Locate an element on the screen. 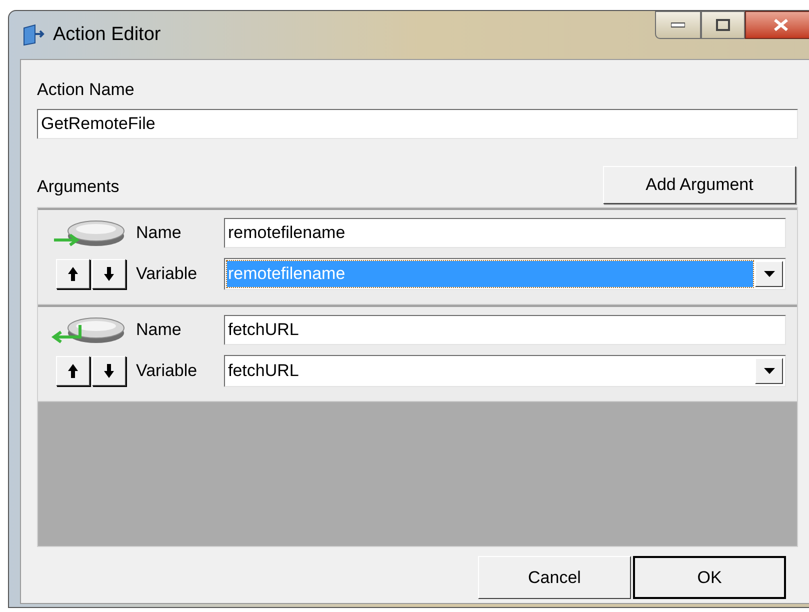  variable-value: remotefilename is located at coordinates (490, 274).